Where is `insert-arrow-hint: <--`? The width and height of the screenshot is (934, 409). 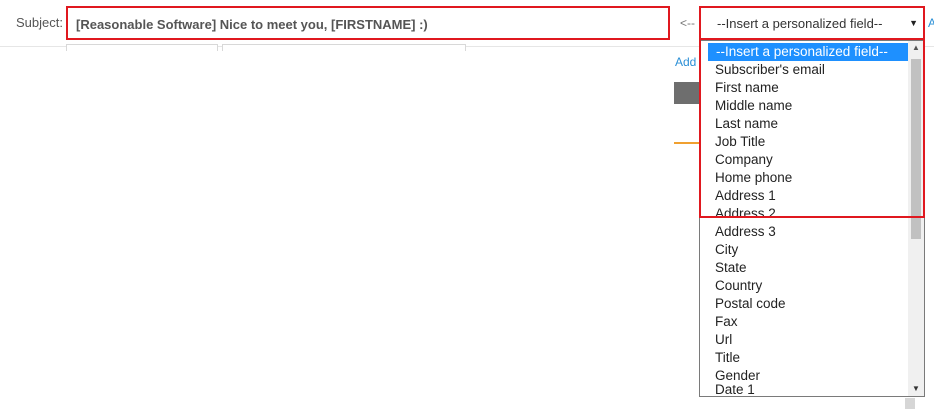
insert-arrow-hint: <-- is located at coordinates (687, 23).